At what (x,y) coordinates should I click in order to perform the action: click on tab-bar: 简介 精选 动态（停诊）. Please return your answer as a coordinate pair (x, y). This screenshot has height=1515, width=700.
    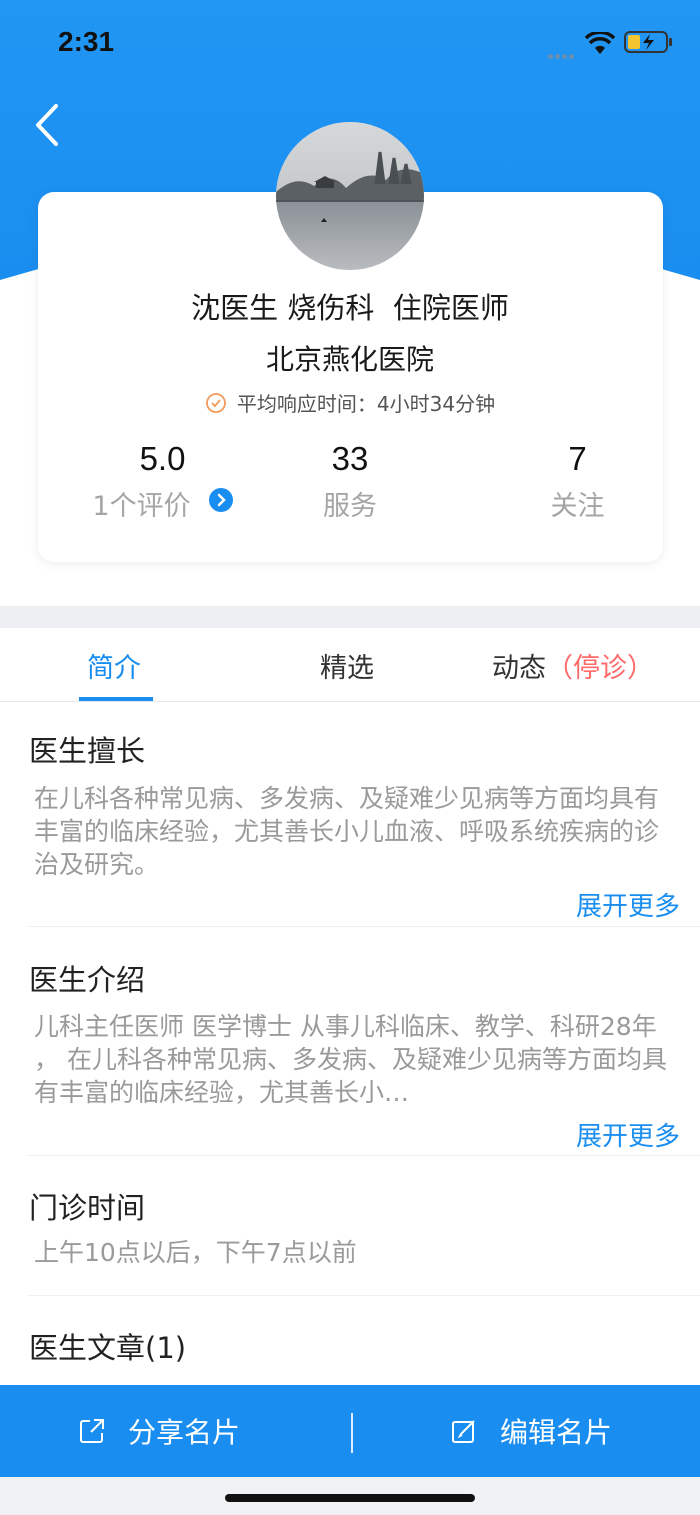
    Looking at the image, I should click on (350, 665).